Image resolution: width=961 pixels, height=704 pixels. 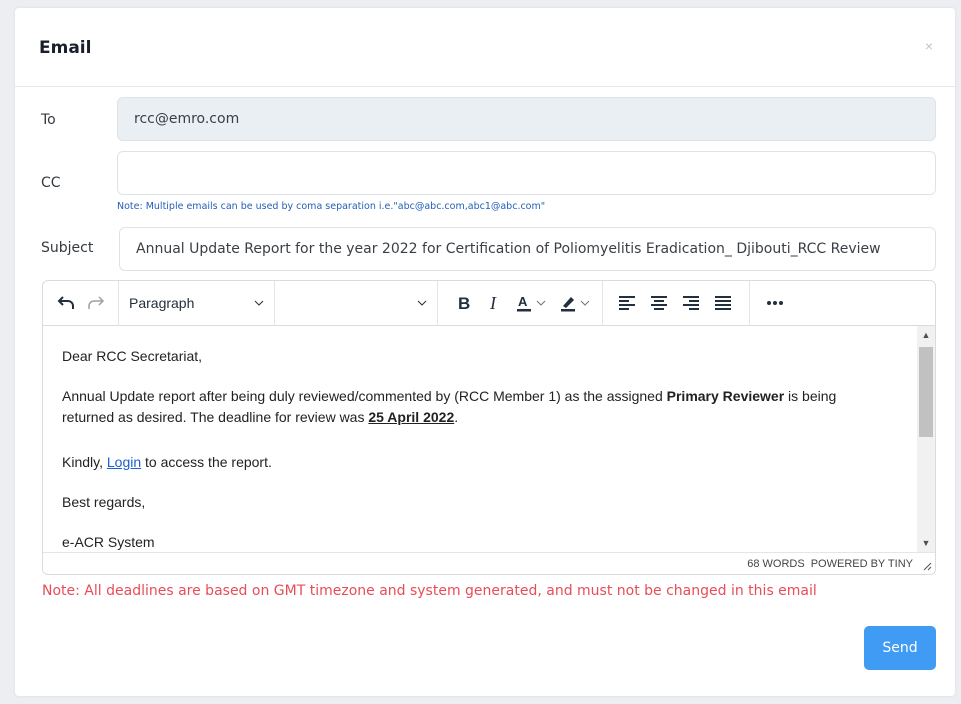 I want to click on powered-by: POWERED BY TINY, so click(x=862, y=564).